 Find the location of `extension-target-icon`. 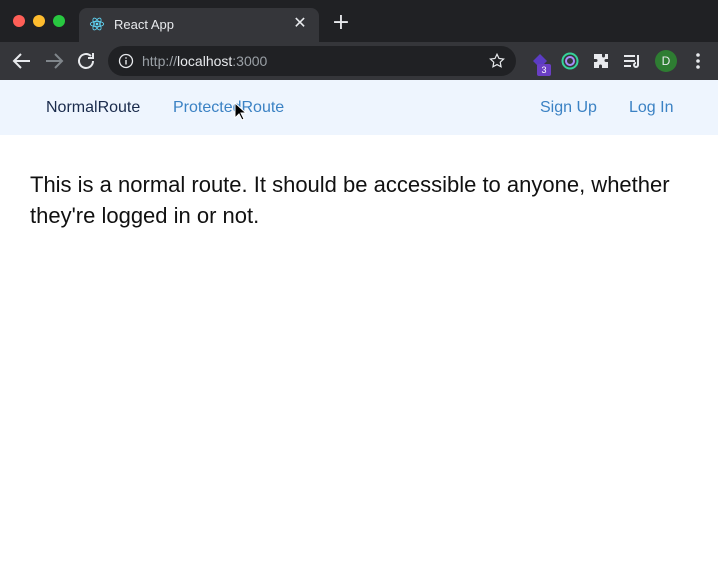

extension-target-icon is located at coordinates (570, 61).